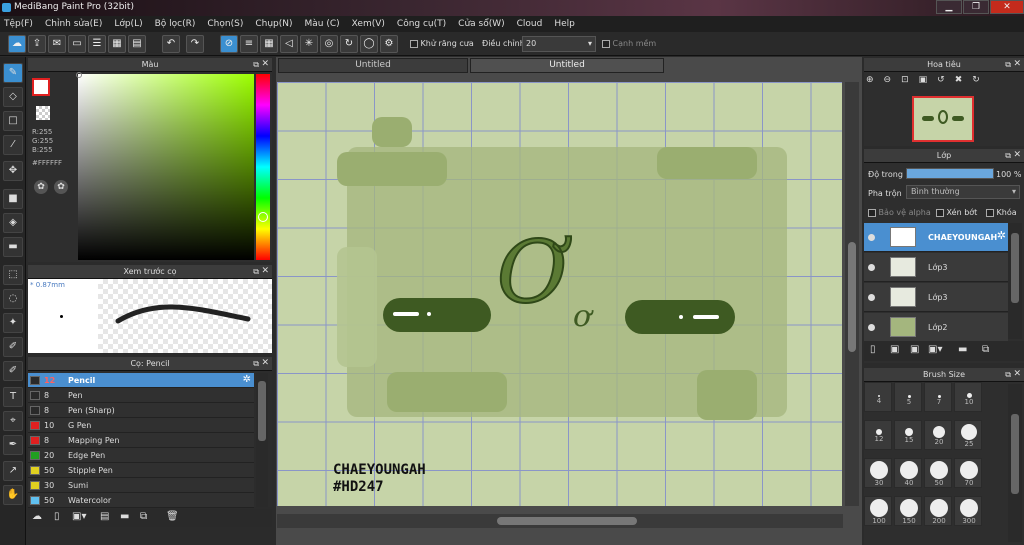  I want to click on primary-color-swatch, so click(41, 87).